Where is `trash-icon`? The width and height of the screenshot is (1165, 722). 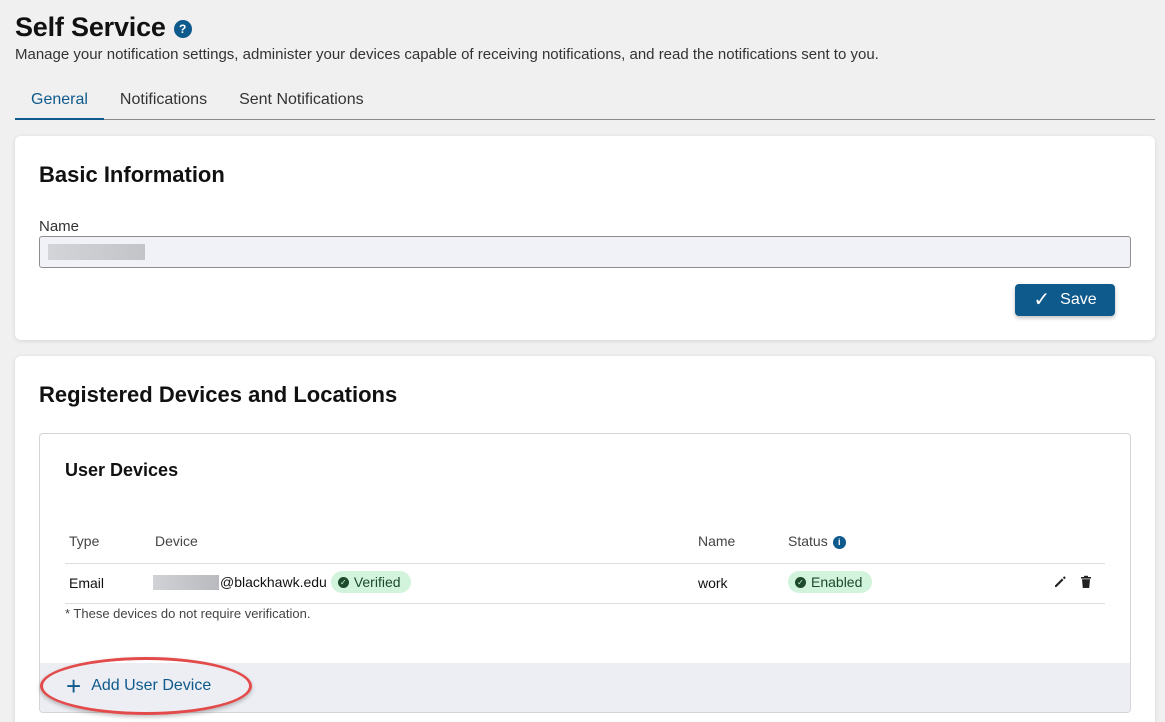
trash-icon is located at coordinates (1086, 582).